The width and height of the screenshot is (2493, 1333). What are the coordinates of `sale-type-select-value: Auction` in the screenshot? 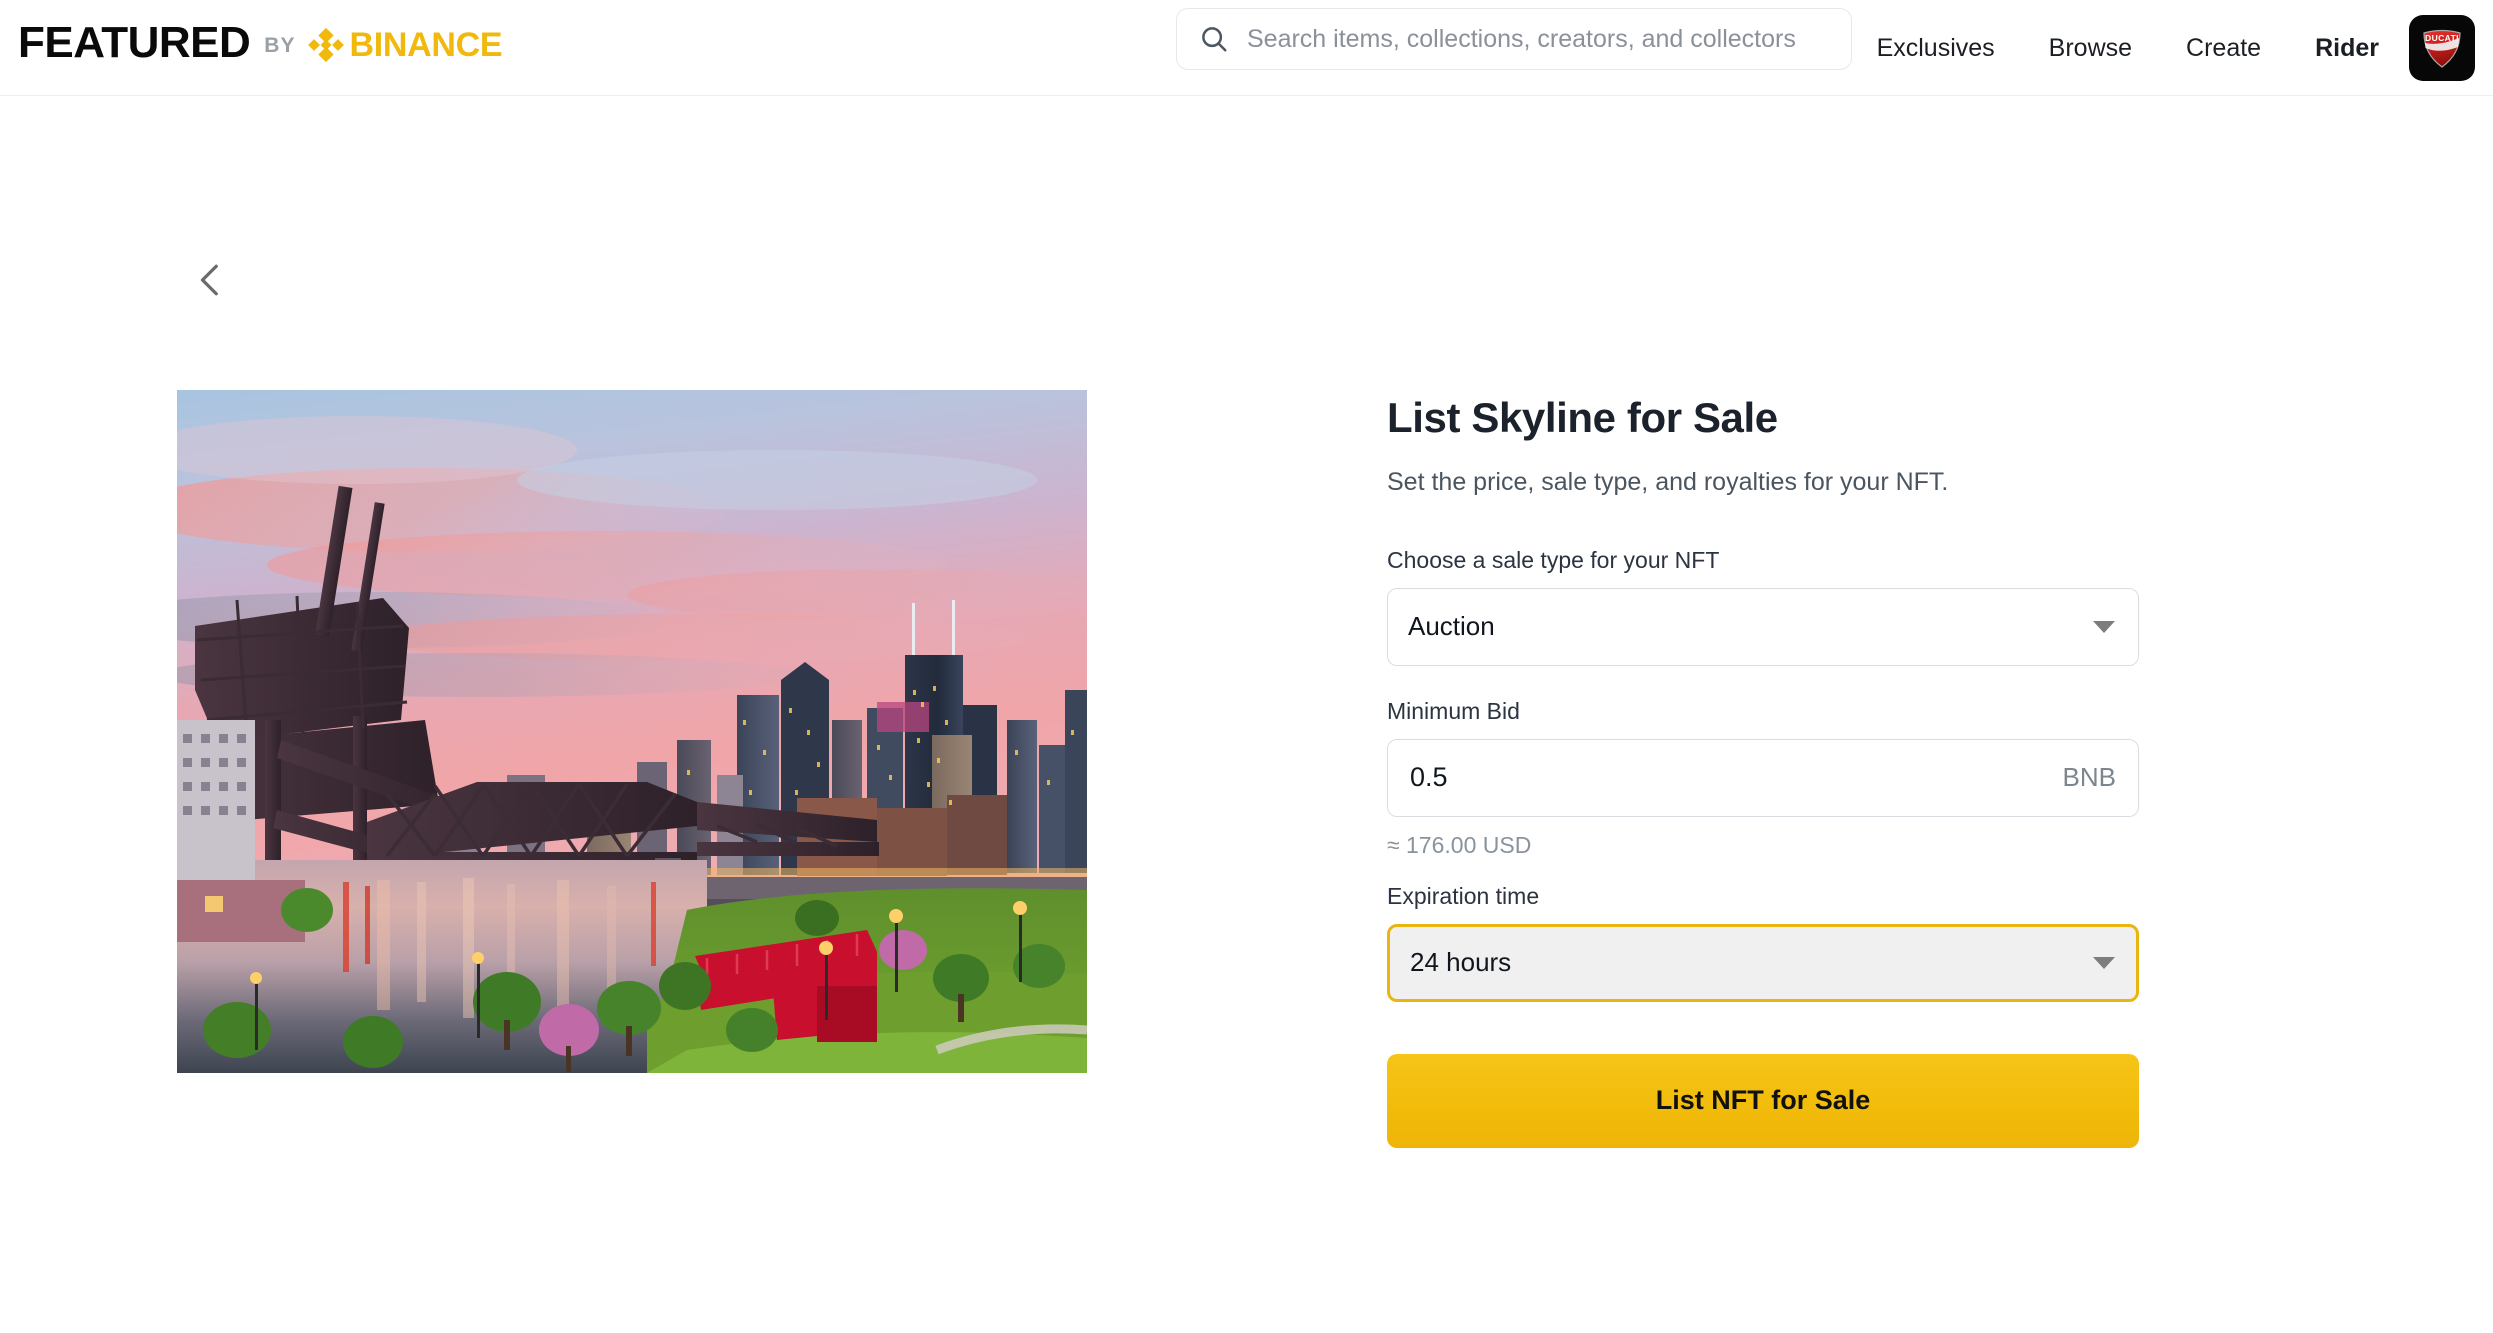 It's located at (1763, 626).